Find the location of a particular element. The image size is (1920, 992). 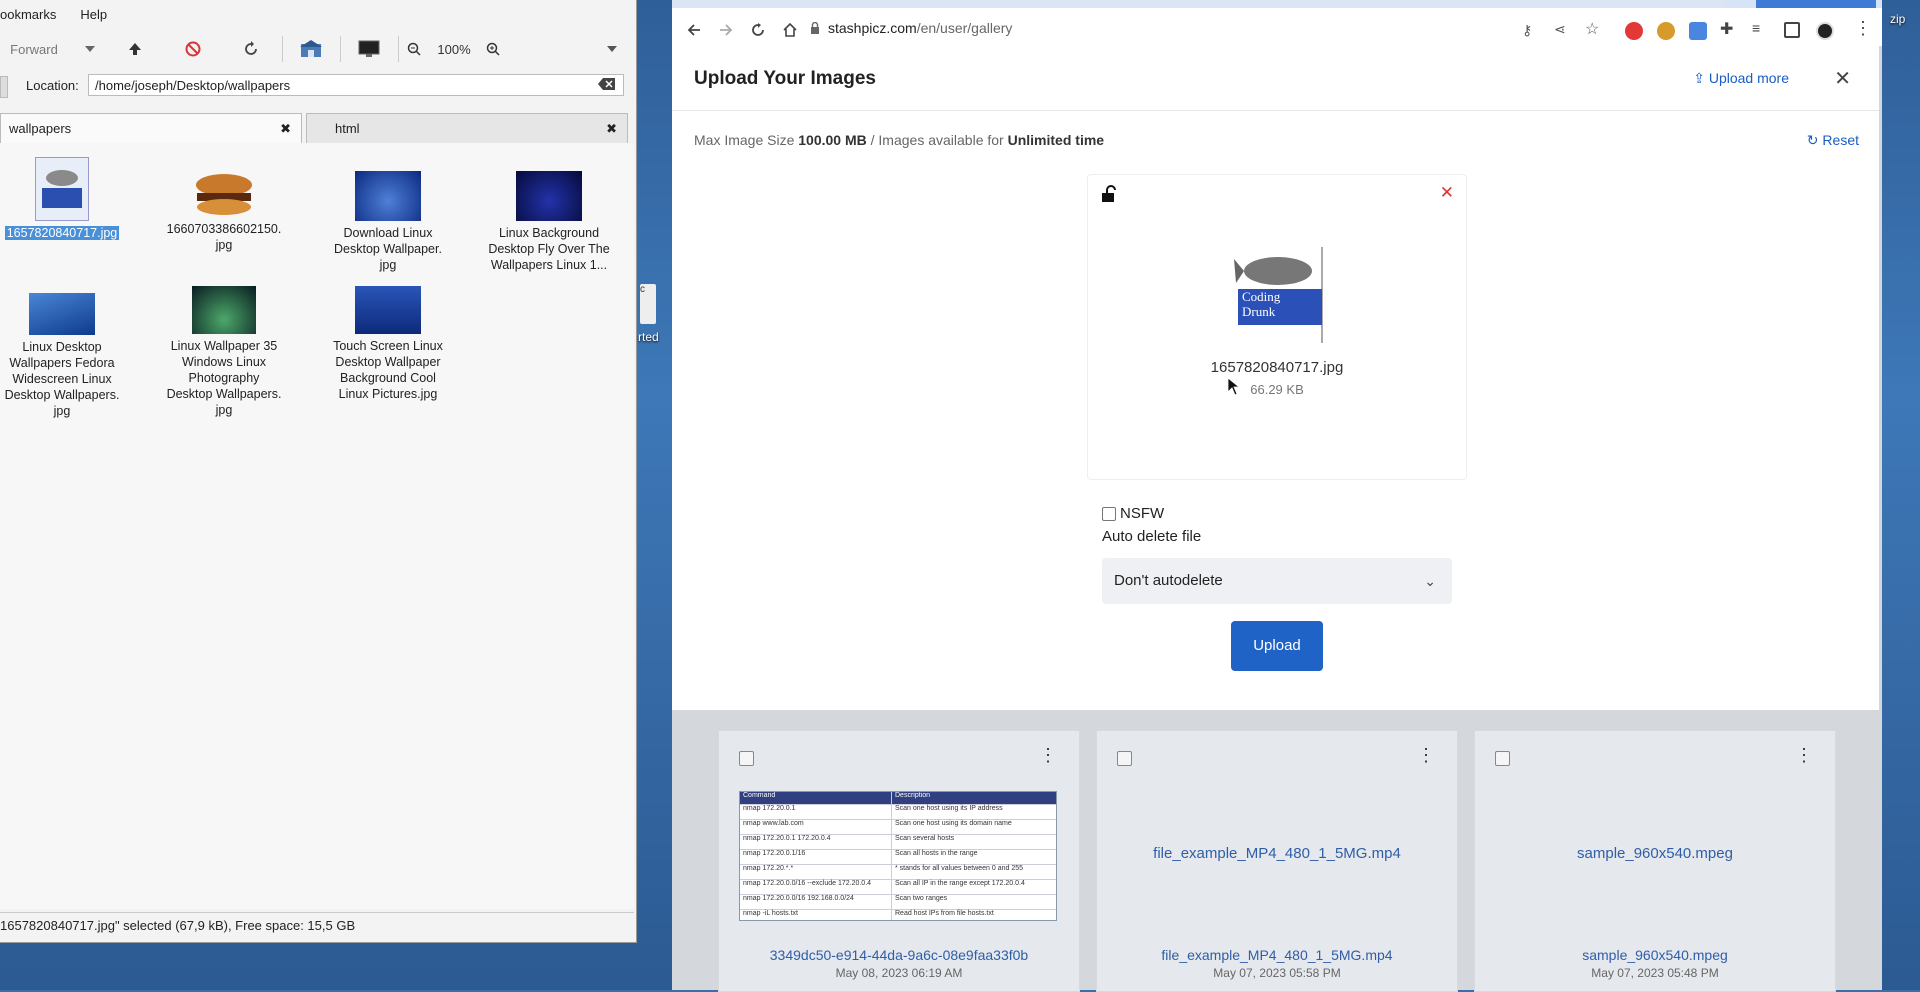

site-info-icon is located at coordinates (815, 29).